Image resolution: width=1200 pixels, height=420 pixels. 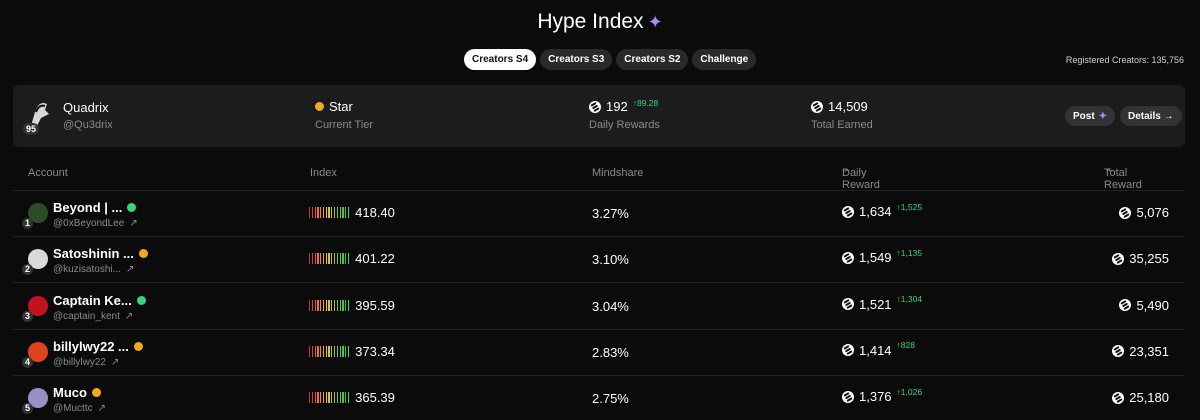 I want to click on index-cell: 395.59, so click(x=352, y=305).